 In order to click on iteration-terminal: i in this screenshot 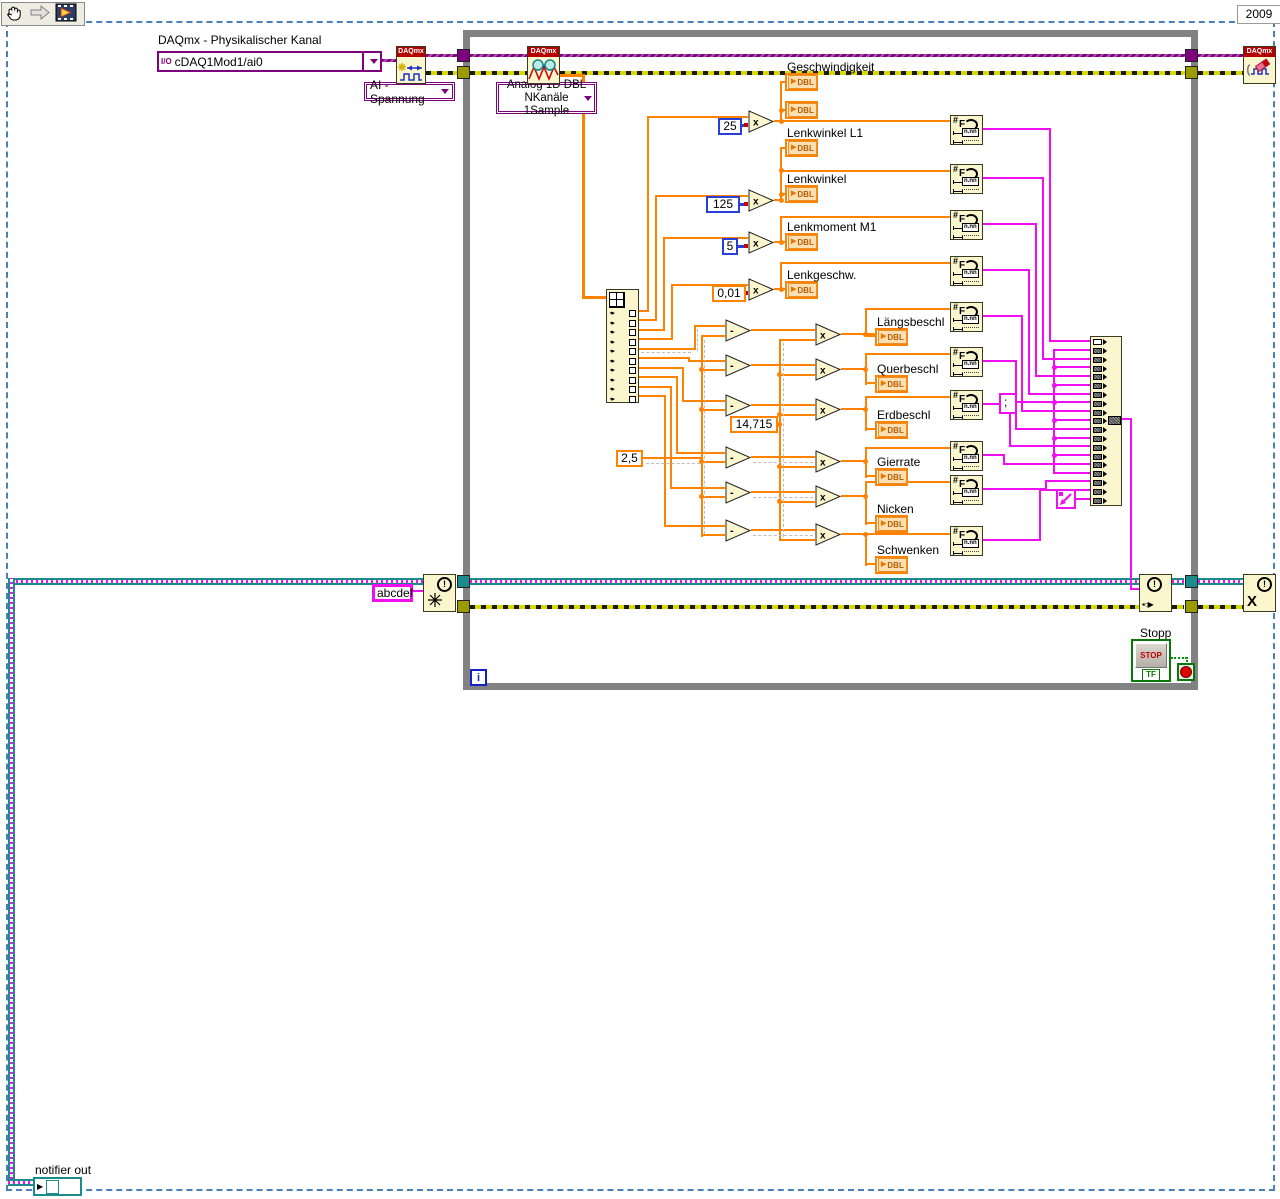, I will do `click(478, 677)`.